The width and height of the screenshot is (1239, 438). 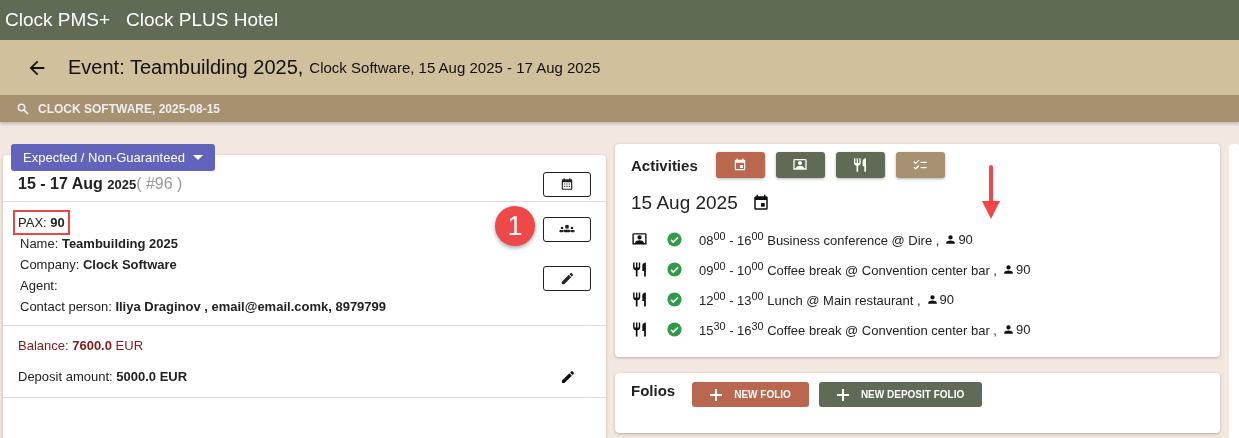 What do you see at coordinates (991, 193) in the screenshot?
I see `pointer-arrow-drawing` at bounding box center [991, 193].